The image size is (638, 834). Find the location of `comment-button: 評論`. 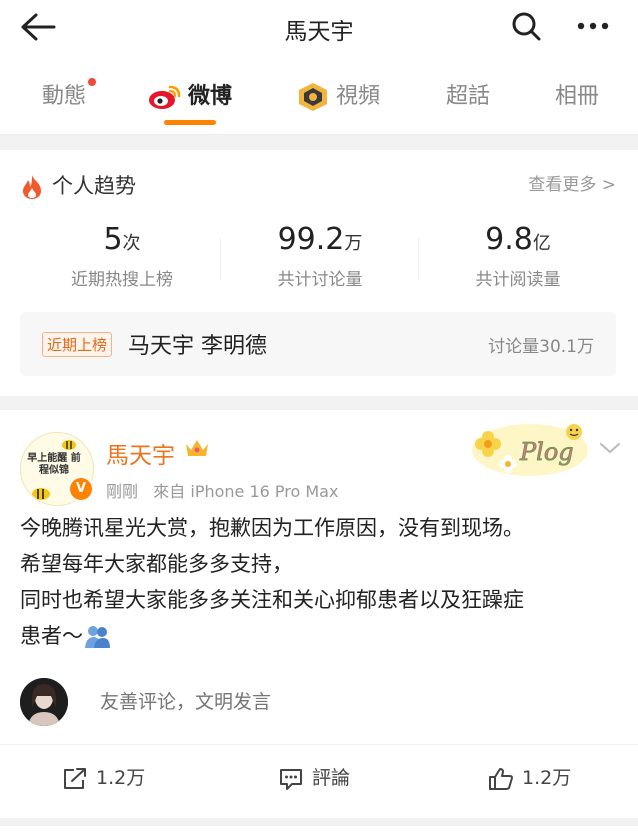

comment-button: 評論 is located at coordinates (314, 777).